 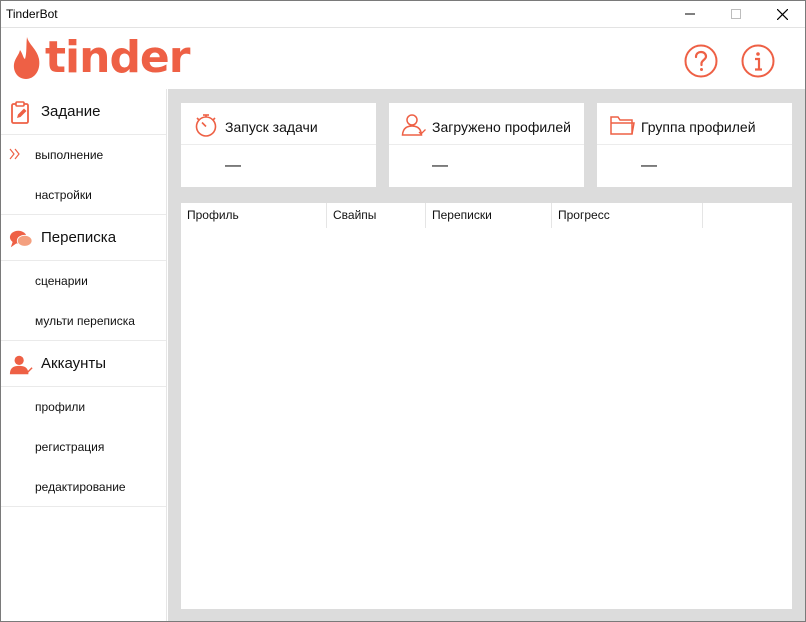 What do you see at coordinates (32, 14) in the screenshot?
I see `window-title: TinderBot` at bounding box center [32, 14].